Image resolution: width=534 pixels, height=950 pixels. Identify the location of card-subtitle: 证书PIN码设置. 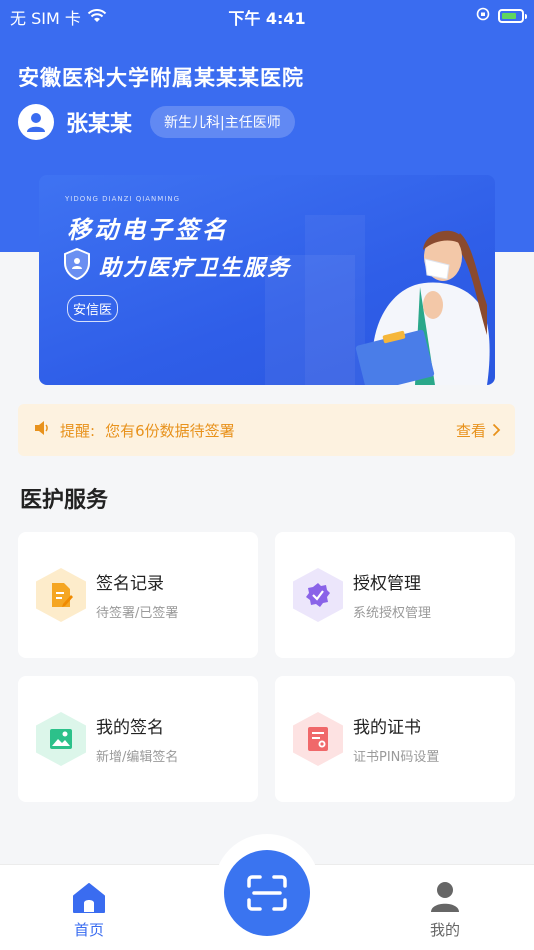
(396, 757).